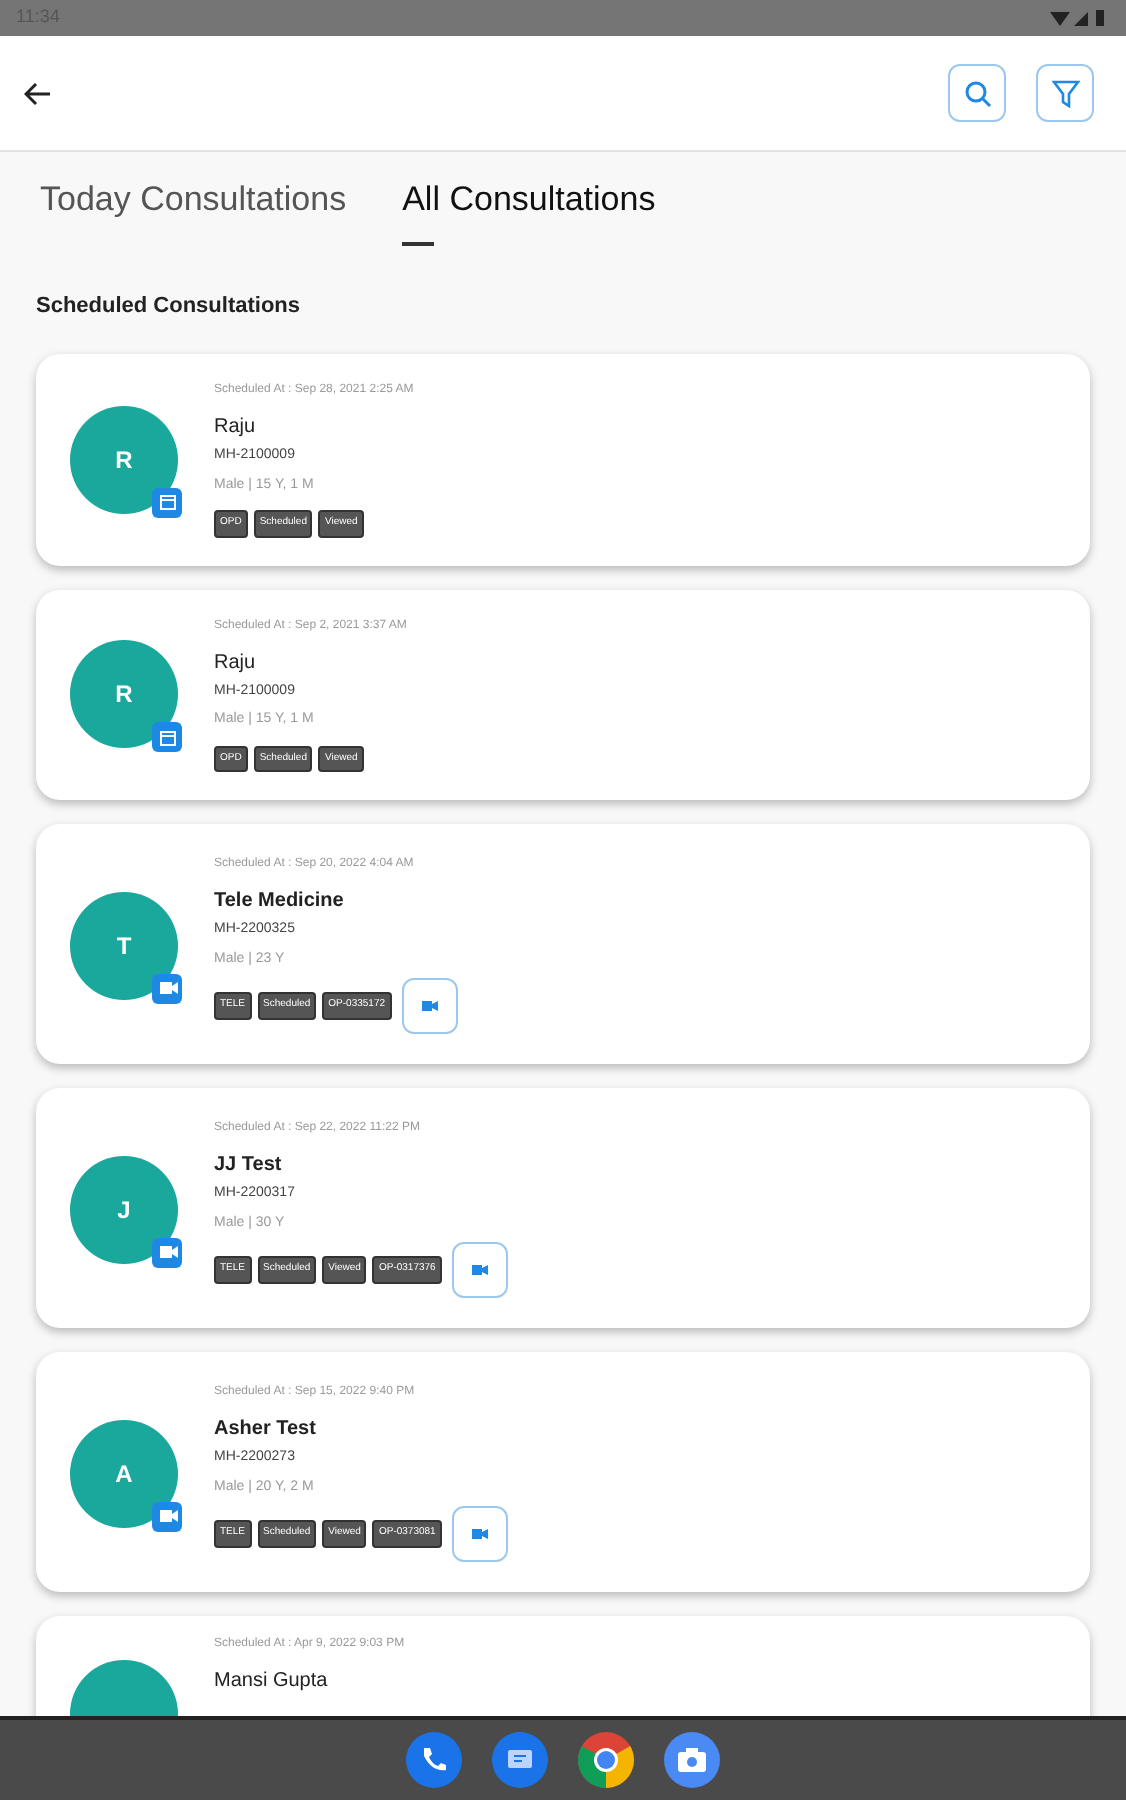  What do you see at coordinates (606, 1760) in the screenshot?
I see `browser-app-icon` at bounding box center [606, 1760].